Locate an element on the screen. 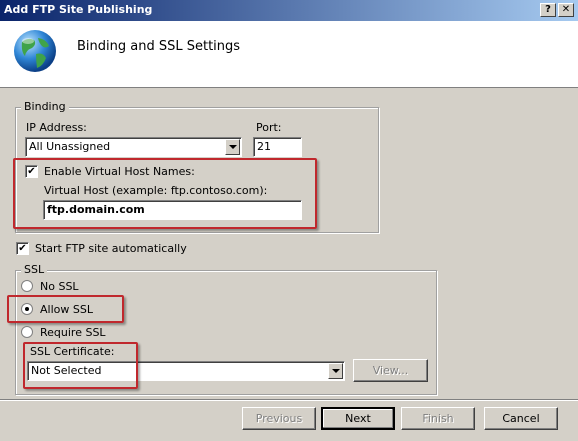  ip-address-value: All Unassigned is located at coordinates (70, 146).